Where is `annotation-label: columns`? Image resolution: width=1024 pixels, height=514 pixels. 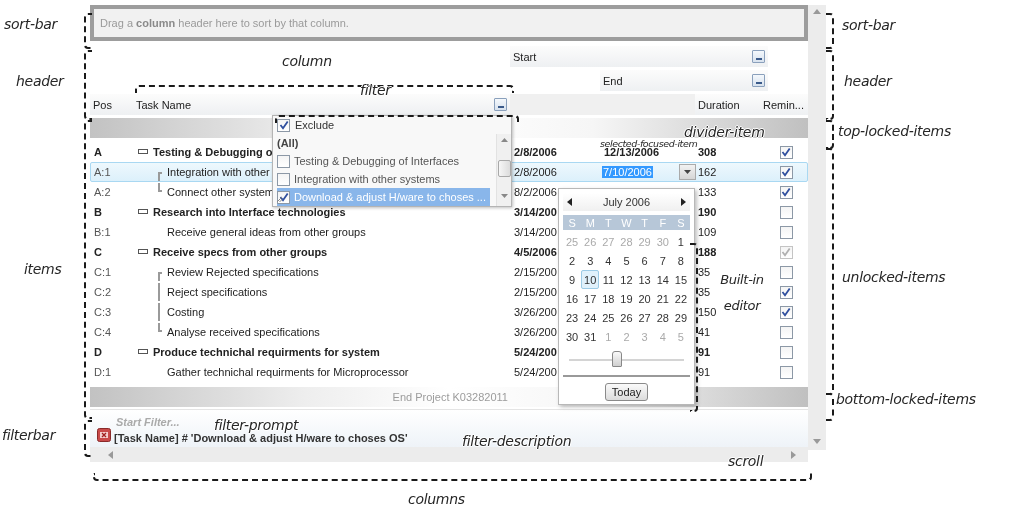
annotation-label: columns is located at coordinates (436, 499).